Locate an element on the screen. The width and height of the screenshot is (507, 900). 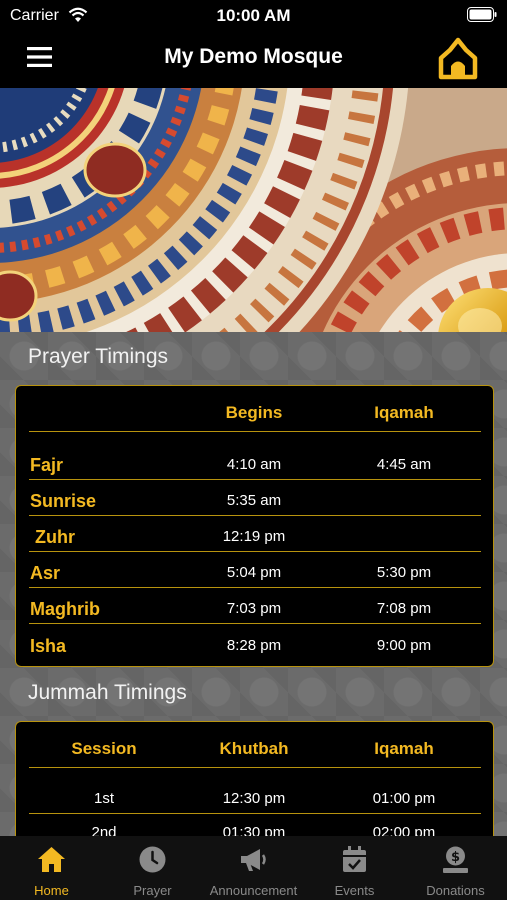
begins-time: 5:04 pm is located at coordinates (254, 572).